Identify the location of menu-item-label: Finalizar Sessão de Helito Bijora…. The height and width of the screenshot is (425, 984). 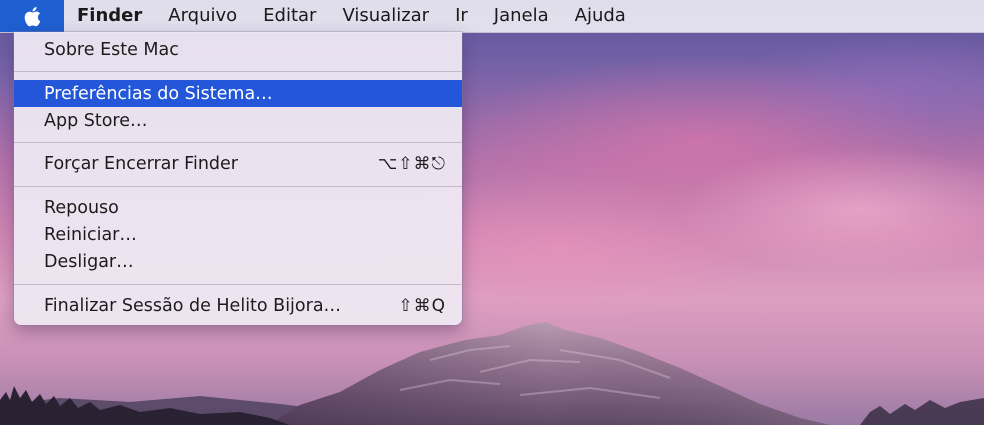
(193, 305).